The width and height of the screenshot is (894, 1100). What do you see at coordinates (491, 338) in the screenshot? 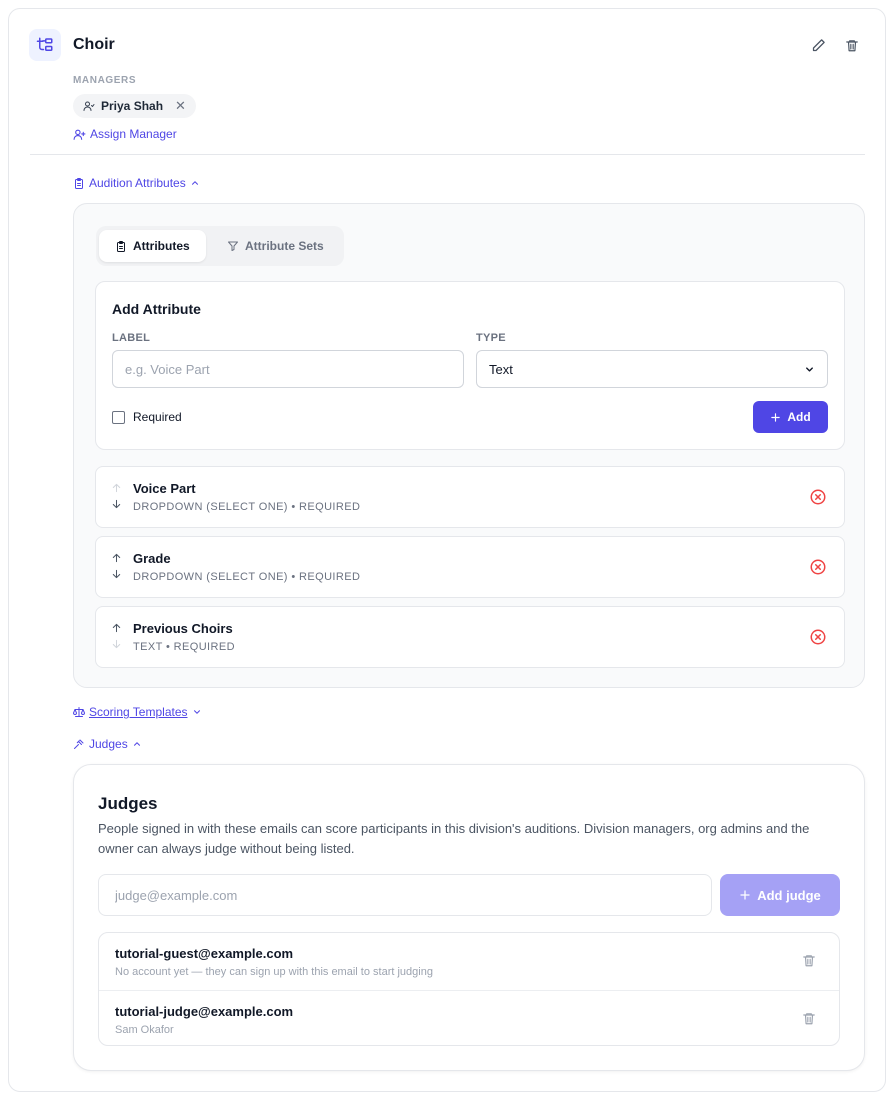
I see `type-field-label: TYPE` at bounding box center [491, 338].